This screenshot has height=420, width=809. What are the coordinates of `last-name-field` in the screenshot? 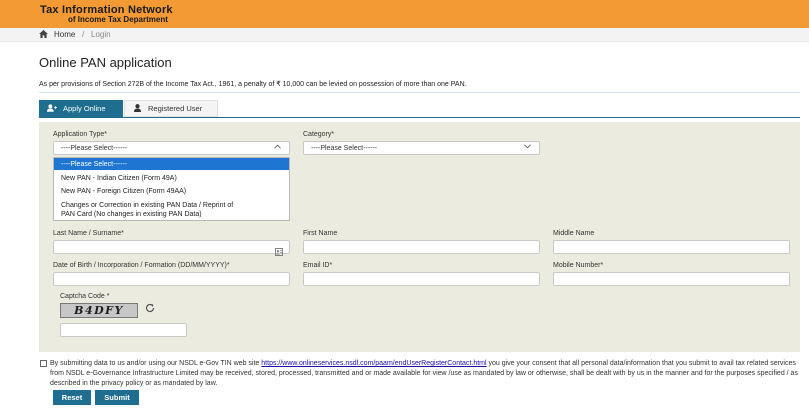 It's located at (171, 248).